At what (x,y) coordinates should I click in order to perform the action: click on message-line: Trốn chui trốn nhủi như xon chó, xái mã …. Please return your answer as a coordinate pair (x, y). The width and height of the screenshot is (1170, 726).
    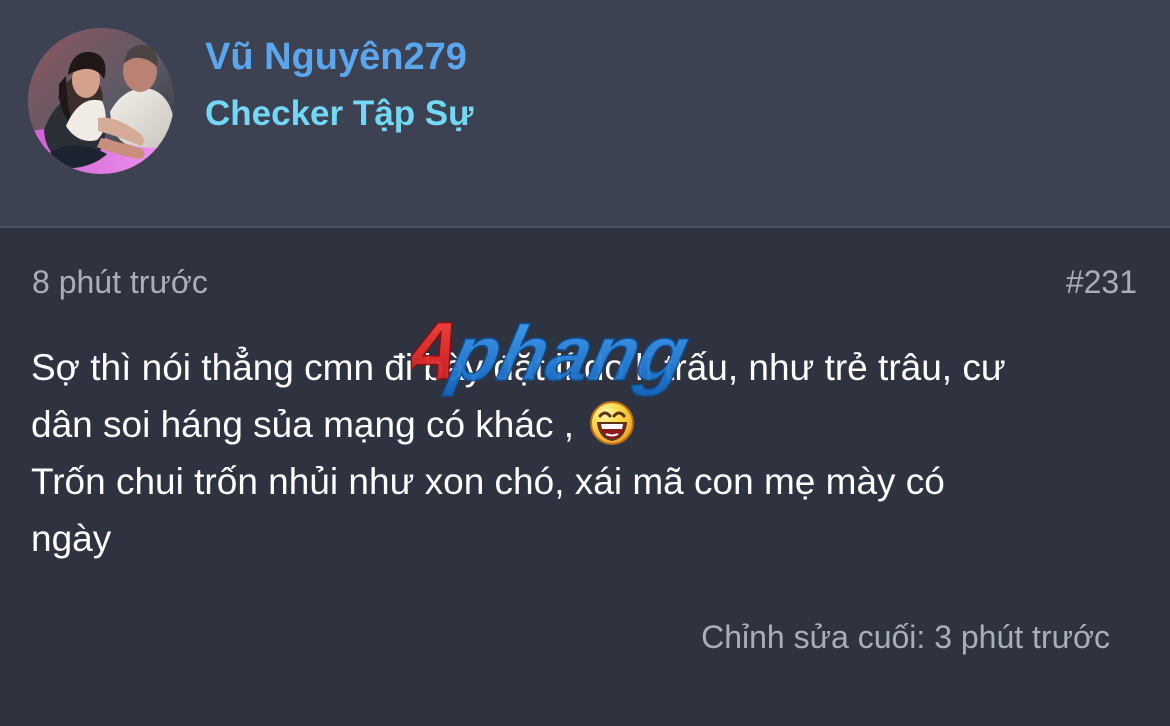
    Looking at the image, I should click on (488, 481).